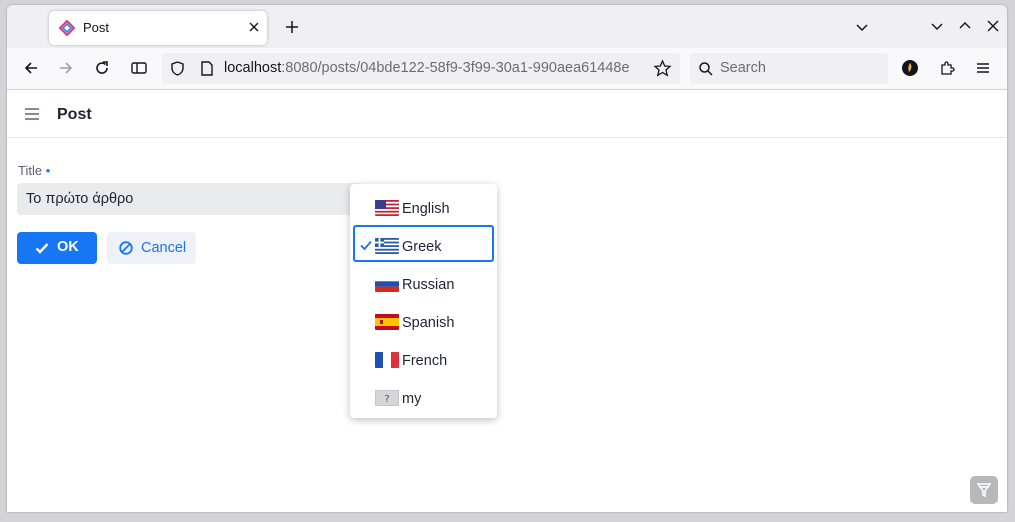  What do you see at coordinates (74, 114) in the screenshot?
I see `page-title: Post` at bounding box center [74, 114].